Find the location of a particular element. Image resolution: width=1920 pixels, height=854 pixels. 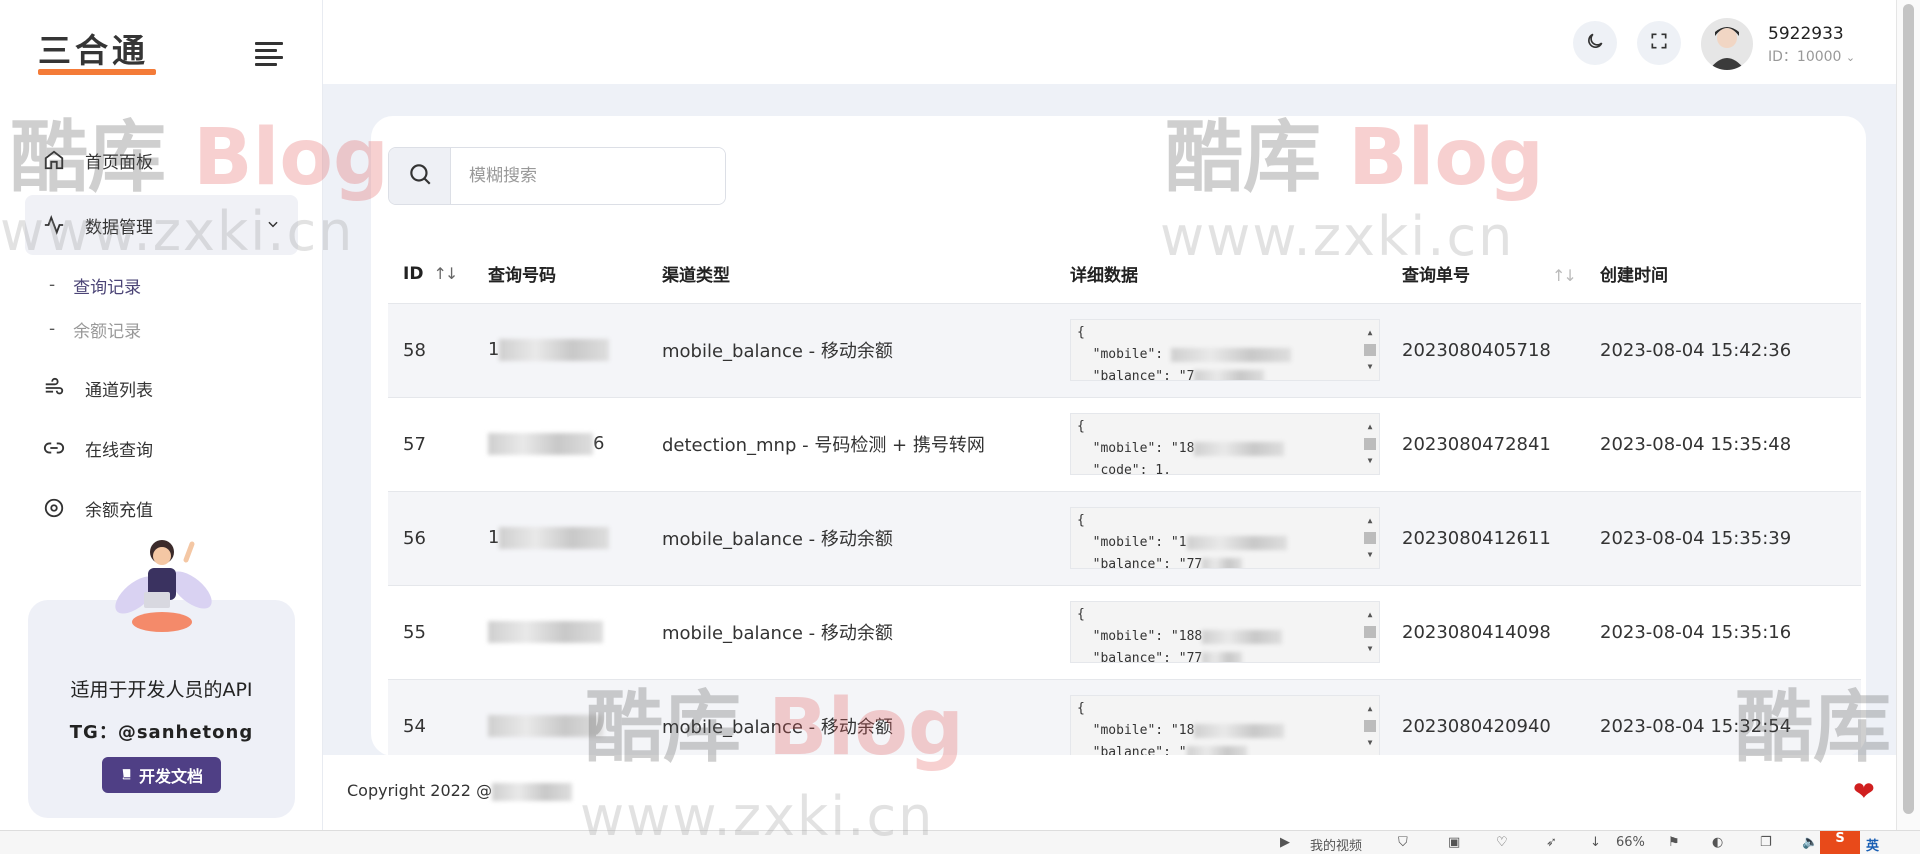

cell-order: 2023080412611 is located at coordinates (1486, 538).